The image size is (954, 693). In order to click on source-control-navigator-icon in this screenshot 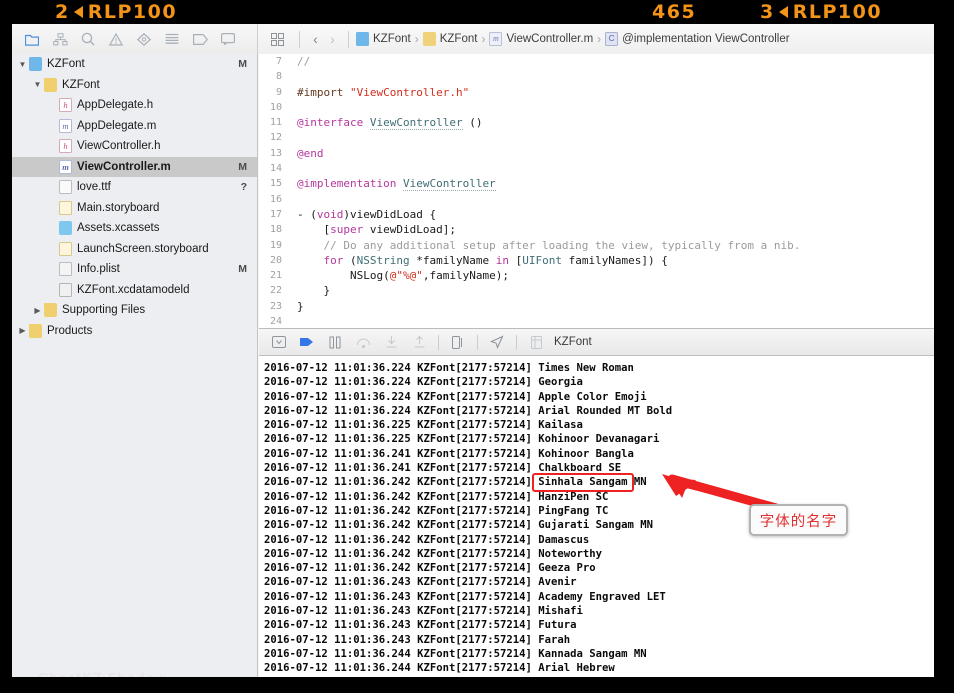, I will do `click(60, 39)`.